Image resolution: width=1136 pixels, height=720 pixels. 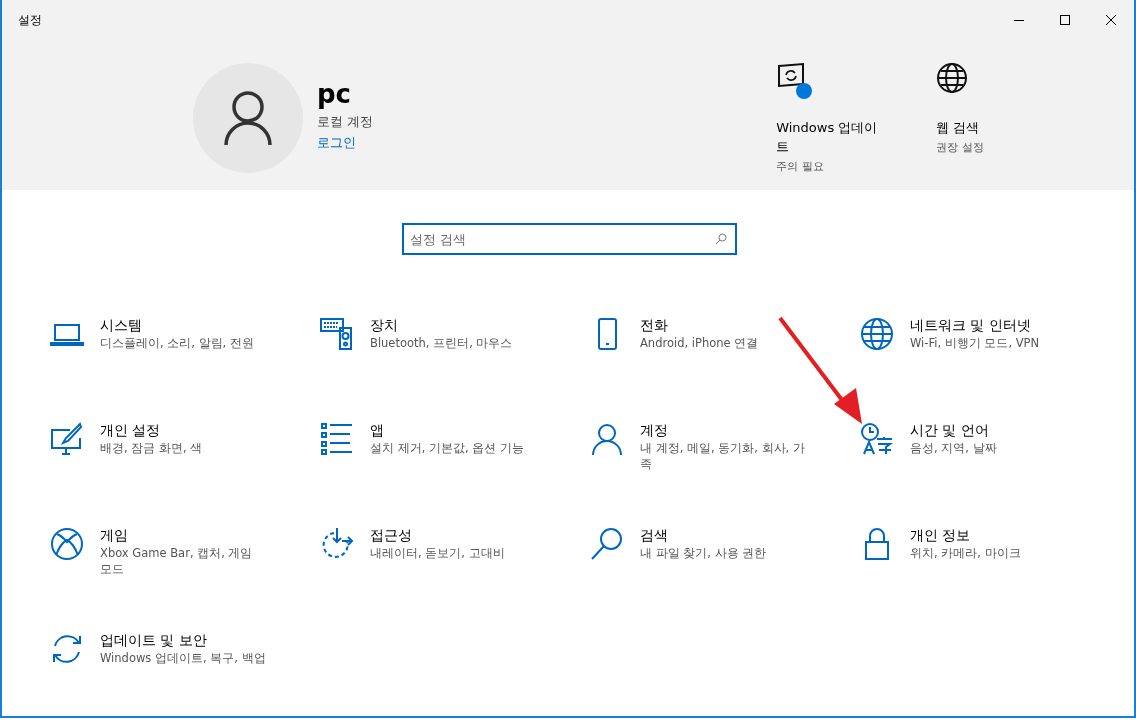 I want to click on category-description: 배경, 잠금 화면, 색, so click(x=151, y=448).